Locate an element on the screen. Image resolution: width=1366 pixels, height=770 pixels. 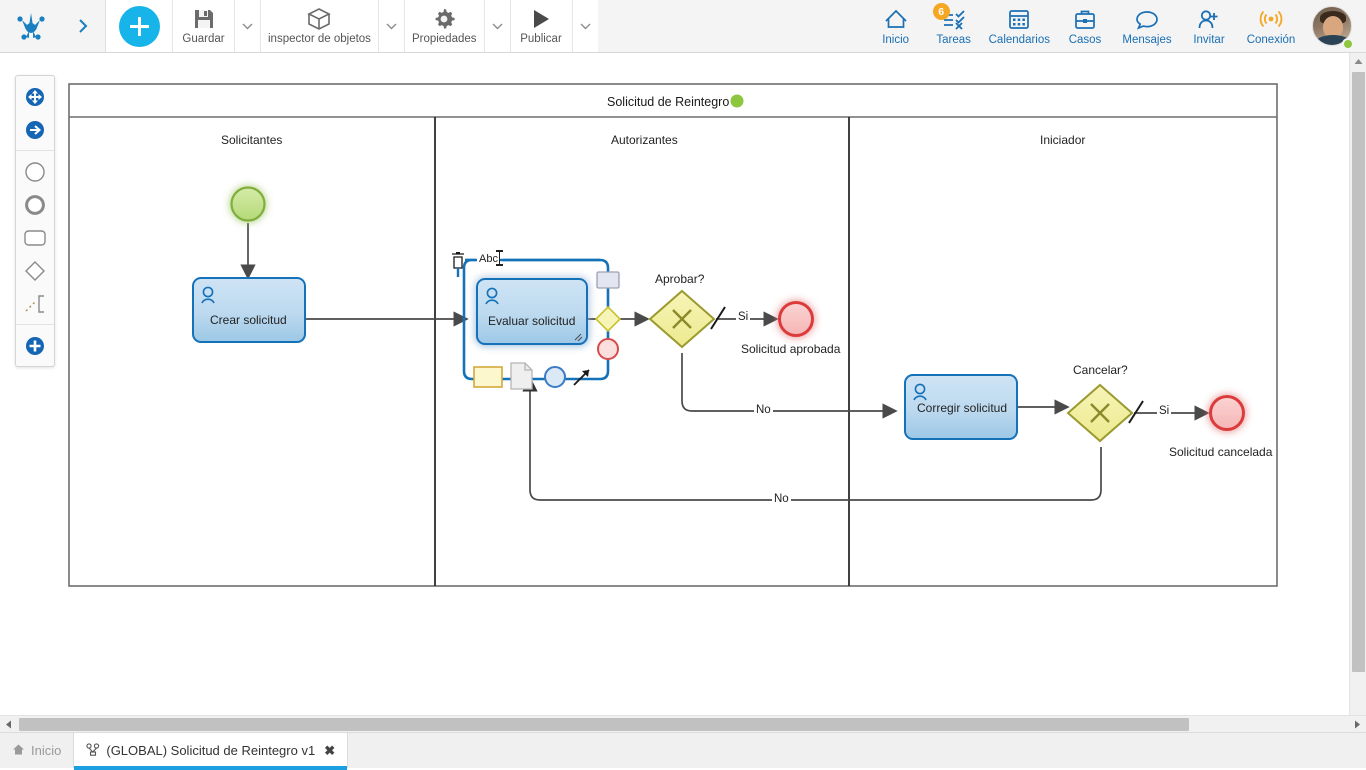
chevron-up-icon is located at coordinates (1358, 61).